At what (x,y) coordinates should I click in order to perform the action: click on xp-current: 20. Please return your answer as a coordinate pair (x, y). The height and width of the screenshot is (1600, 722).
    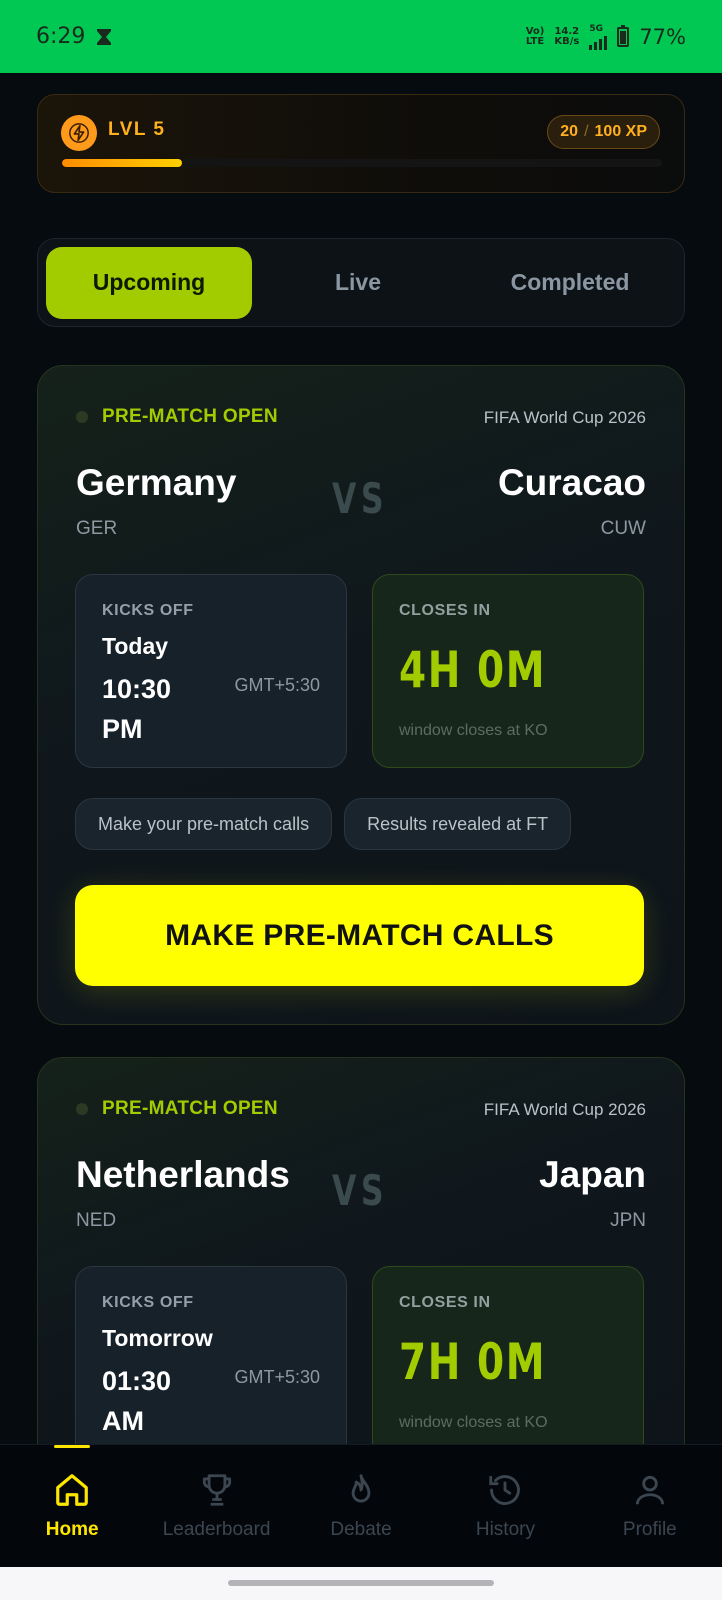
    Looking at the image, I should click on (569, 131).